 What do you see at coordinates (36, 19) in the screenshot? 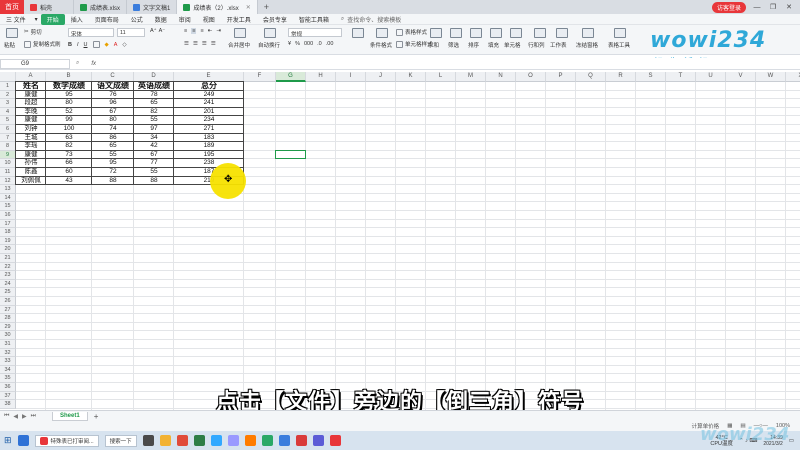
I see `file-dropdown-icon: ▾` at bounding box center [36, 19].